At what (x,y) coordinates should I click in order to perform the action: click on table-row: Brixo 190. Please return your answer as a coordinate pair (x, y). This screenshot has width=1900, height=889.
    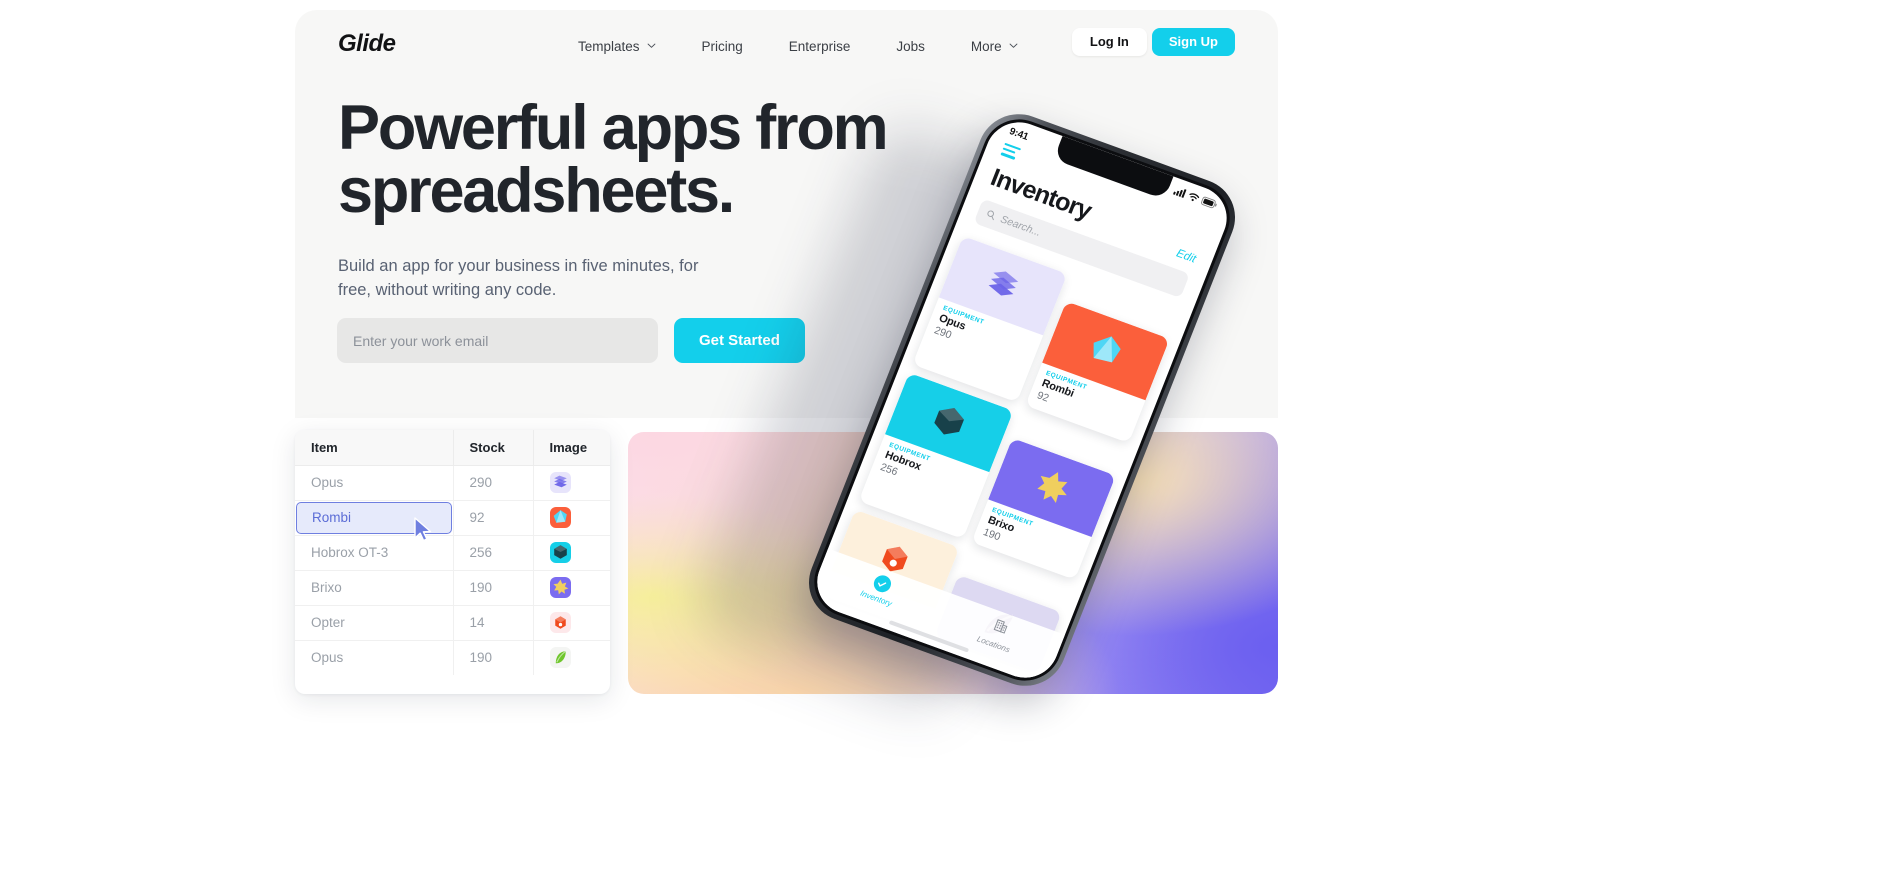
    Looking at the image, I should click on (452, 588).